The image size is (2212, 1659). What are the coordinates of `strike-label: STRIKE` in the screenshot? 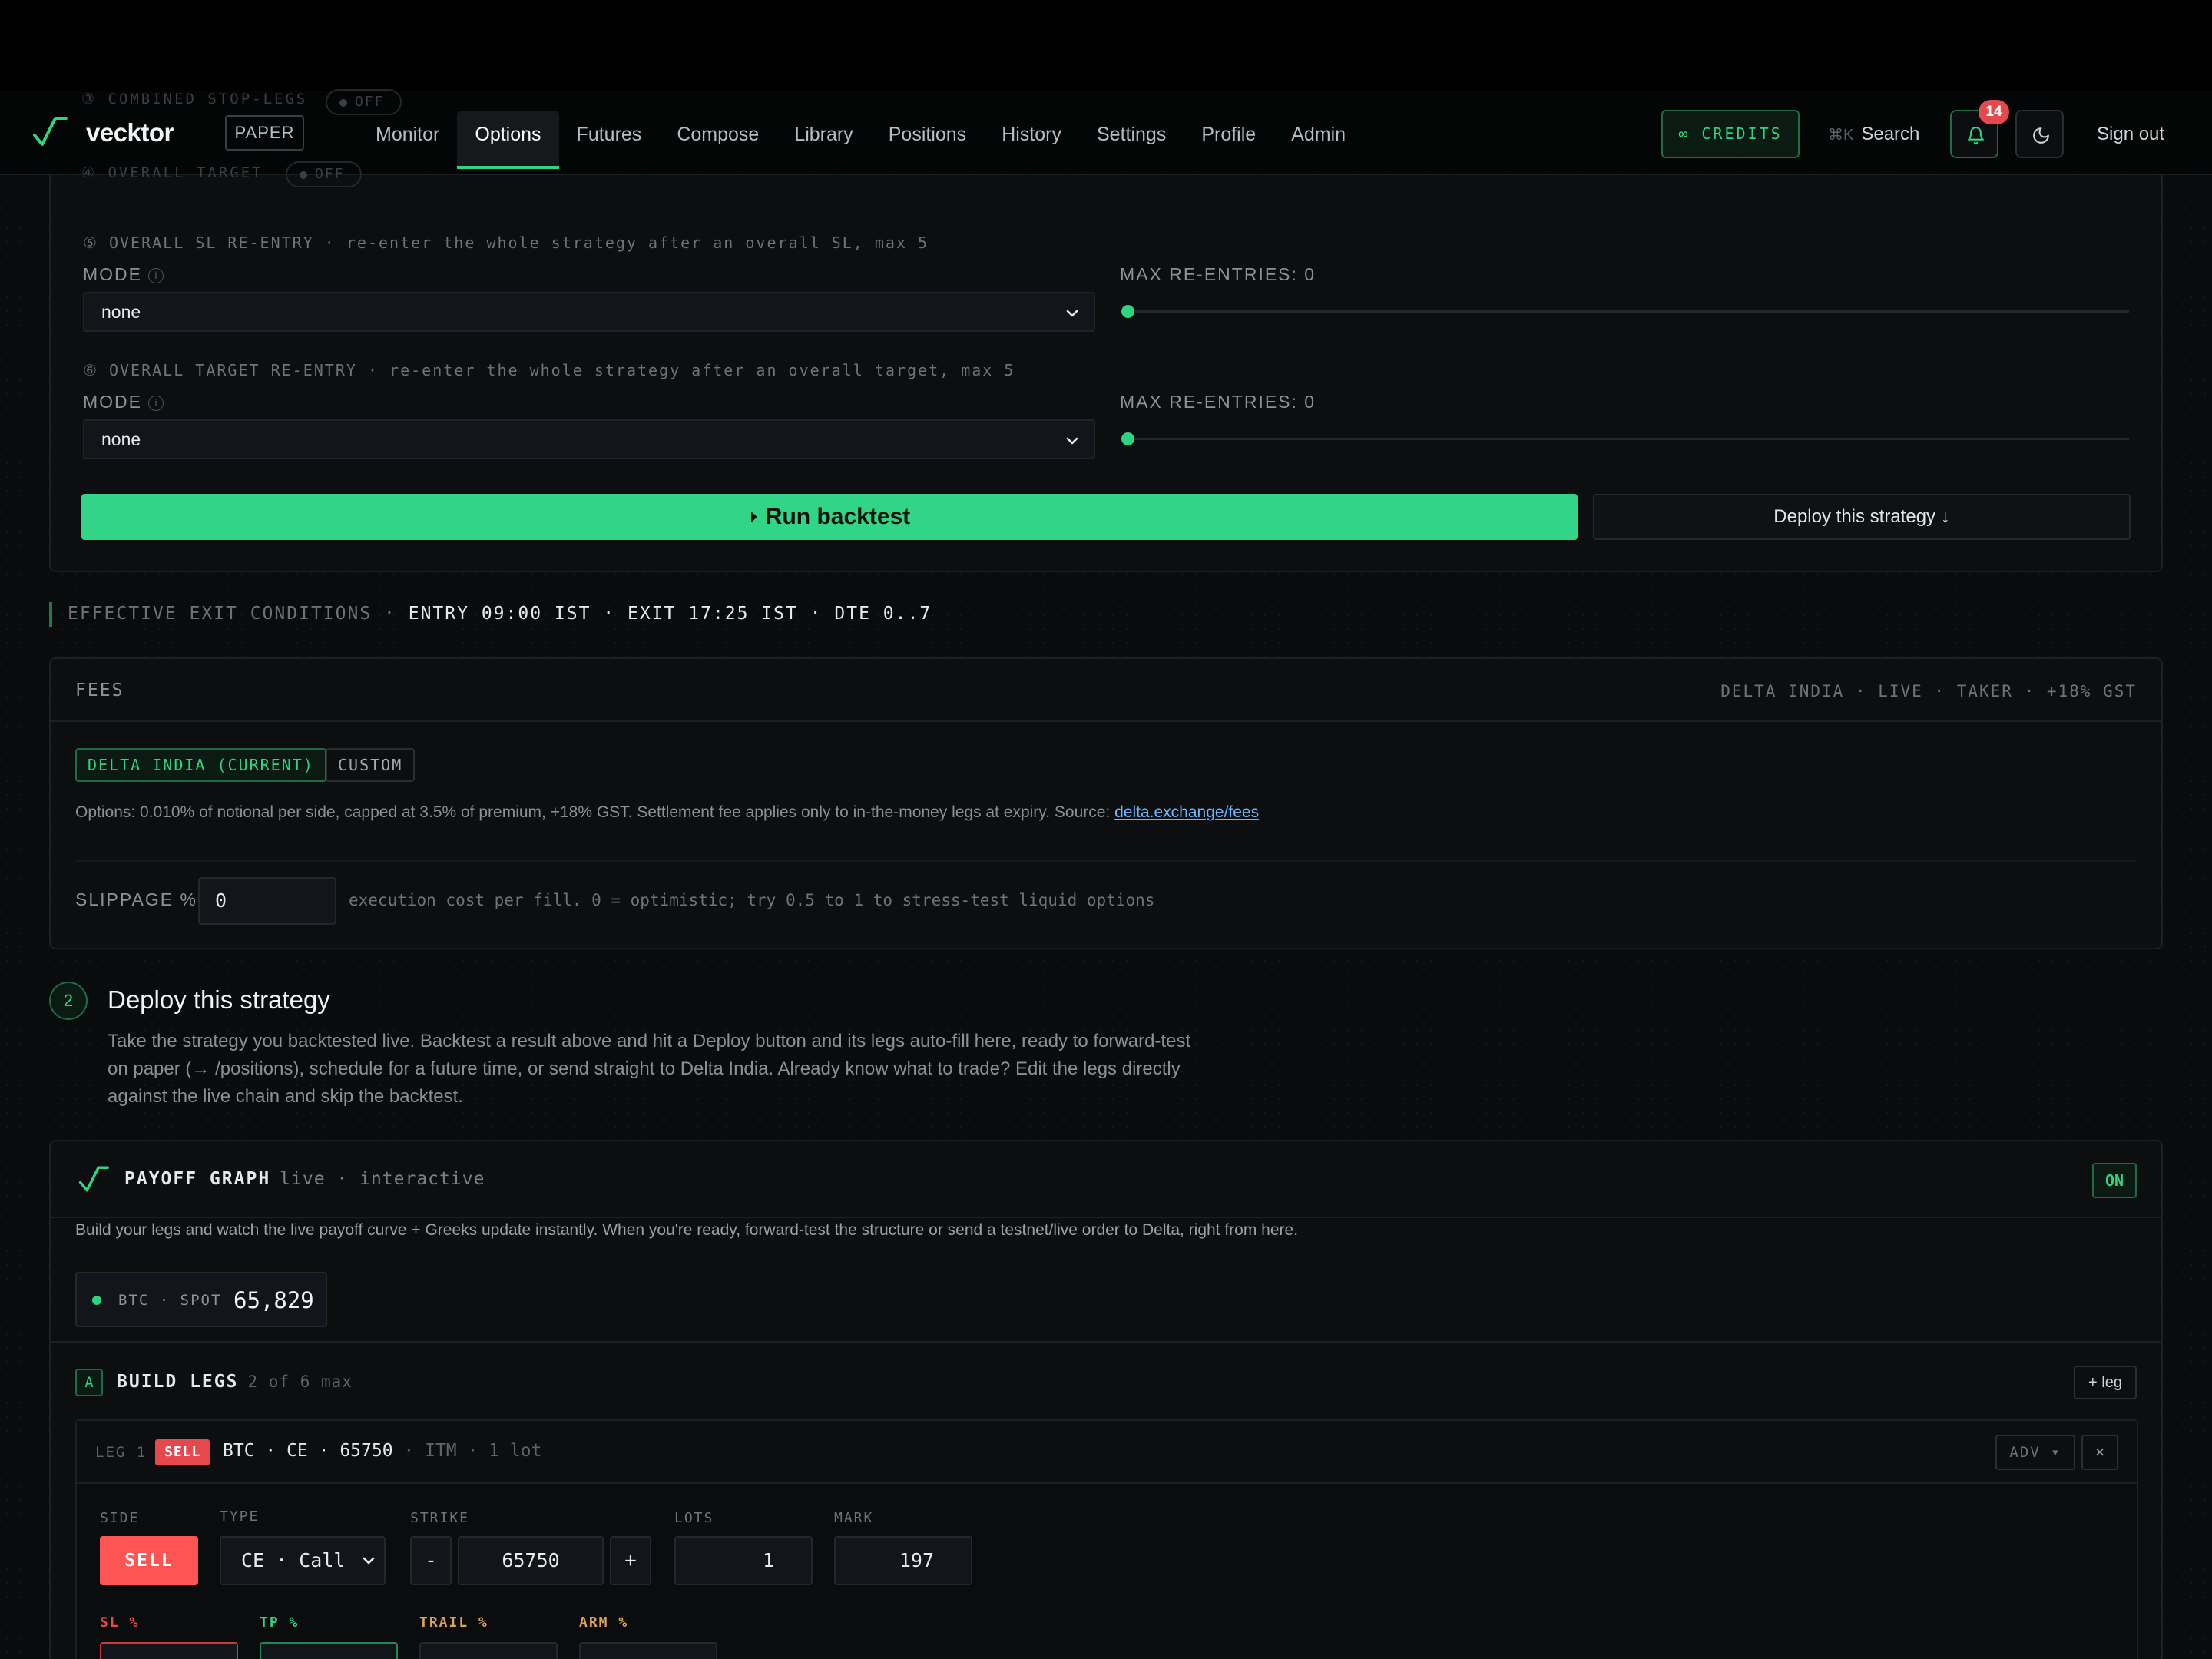 It's located at (440, 1518).